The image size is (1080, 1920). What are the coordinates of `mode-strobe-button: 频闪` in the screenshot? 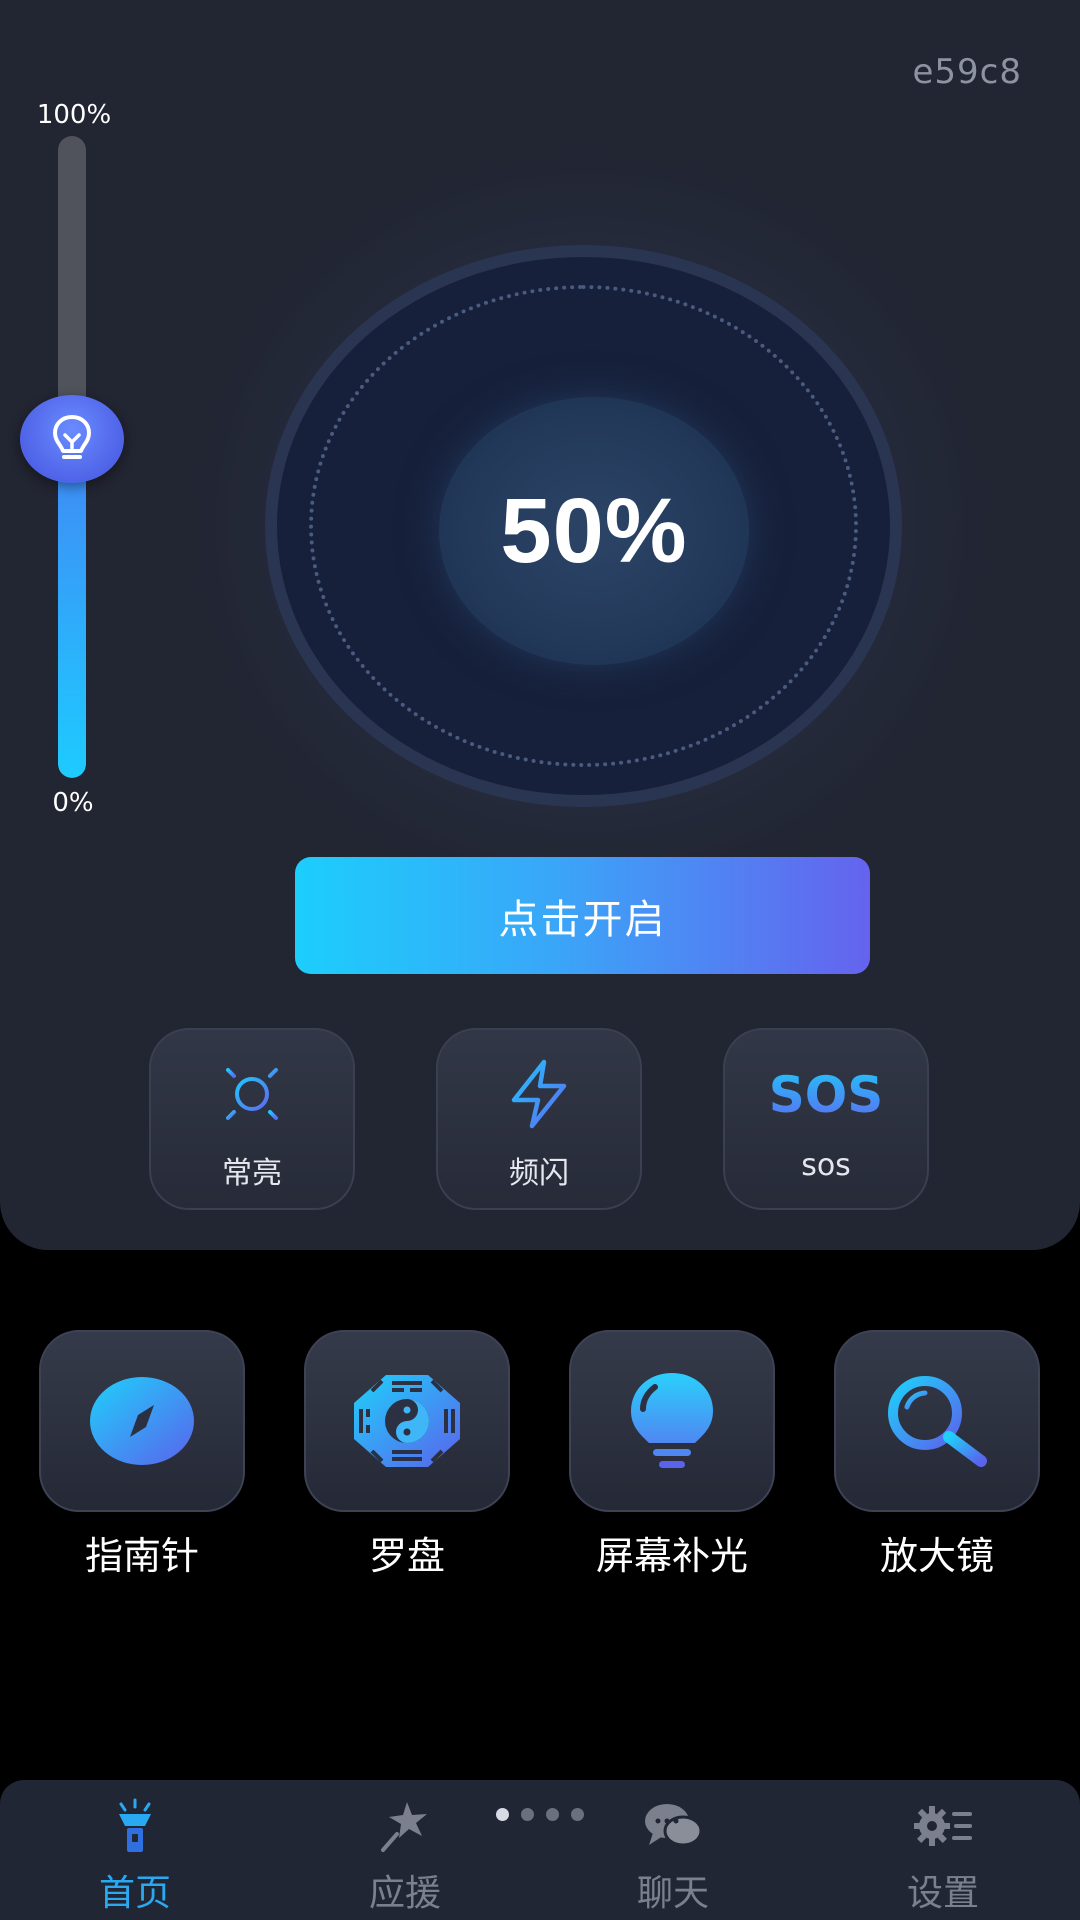 It's located at (539, 1119).